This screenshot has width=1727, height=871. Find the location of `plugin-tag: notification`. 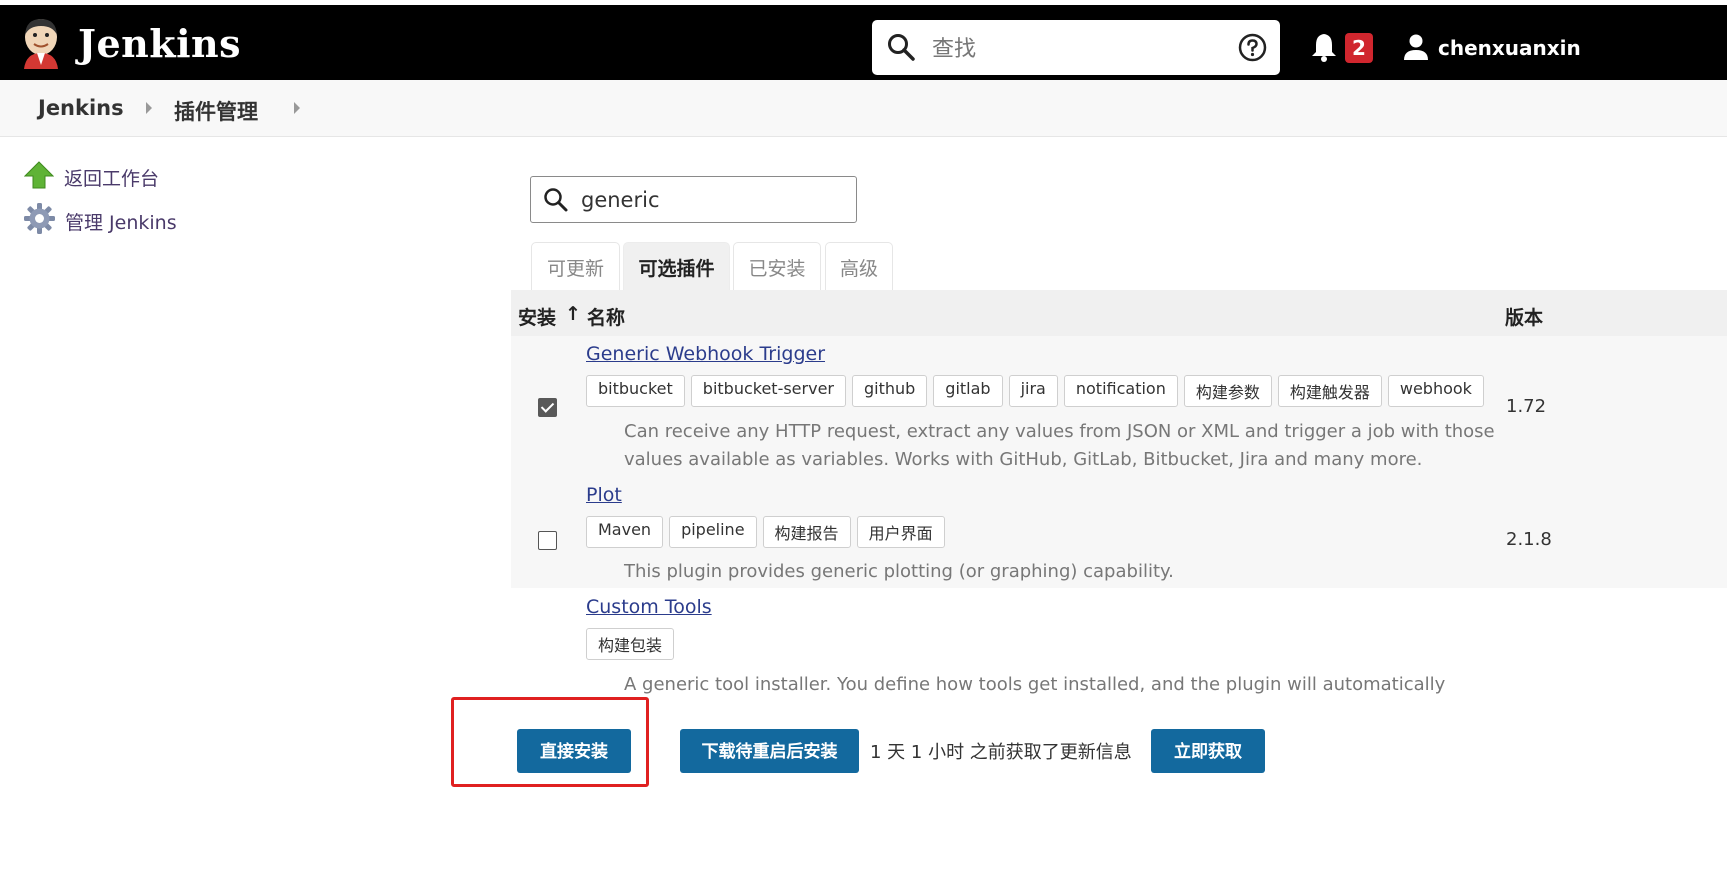

plugin-tag: notification is located at coordinates (1120, 391).